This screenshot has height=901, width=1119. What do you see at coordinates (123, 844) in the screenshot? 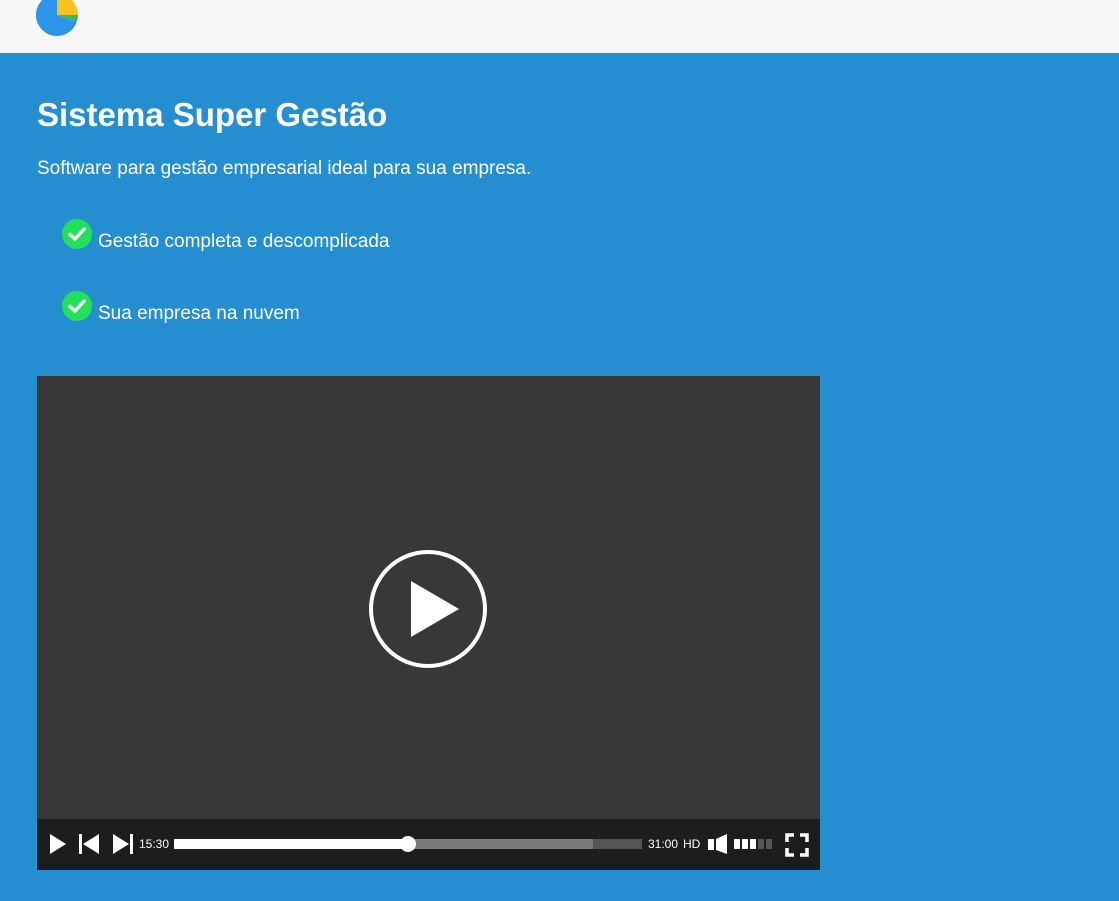
I see `skip-forward-icon` at bounding box center [123, 844].